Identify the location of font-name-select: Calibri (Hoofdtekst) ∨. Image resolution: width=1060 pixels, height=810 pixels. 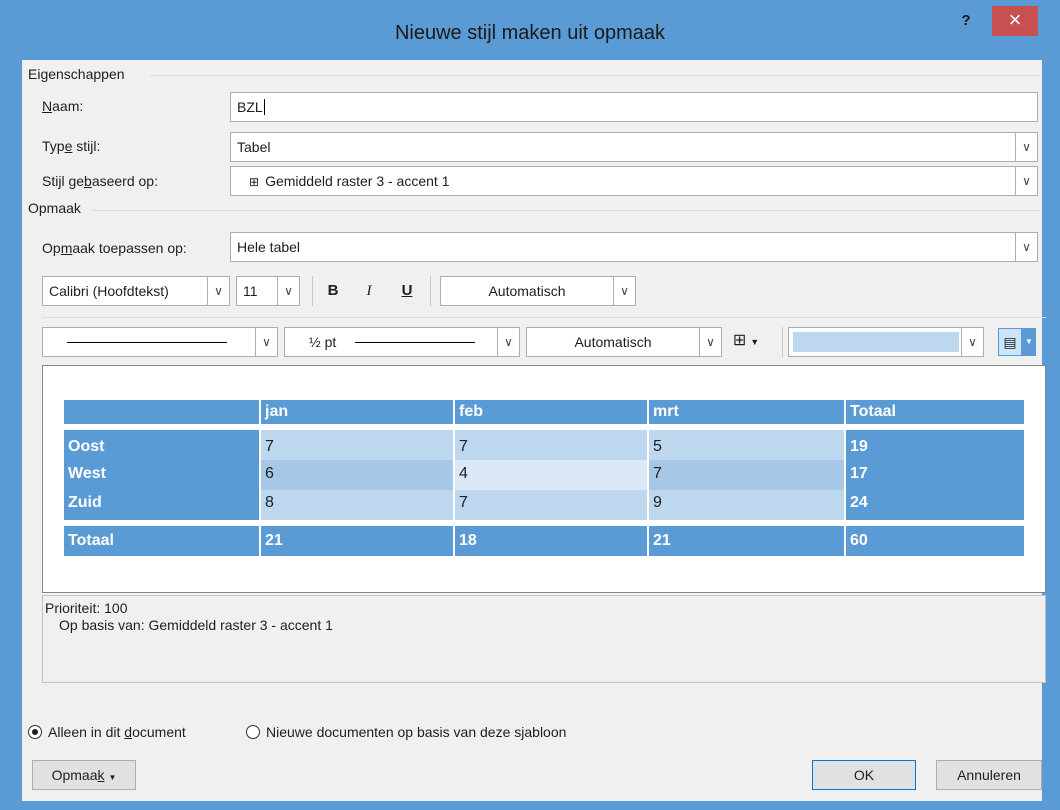
(136, 291).